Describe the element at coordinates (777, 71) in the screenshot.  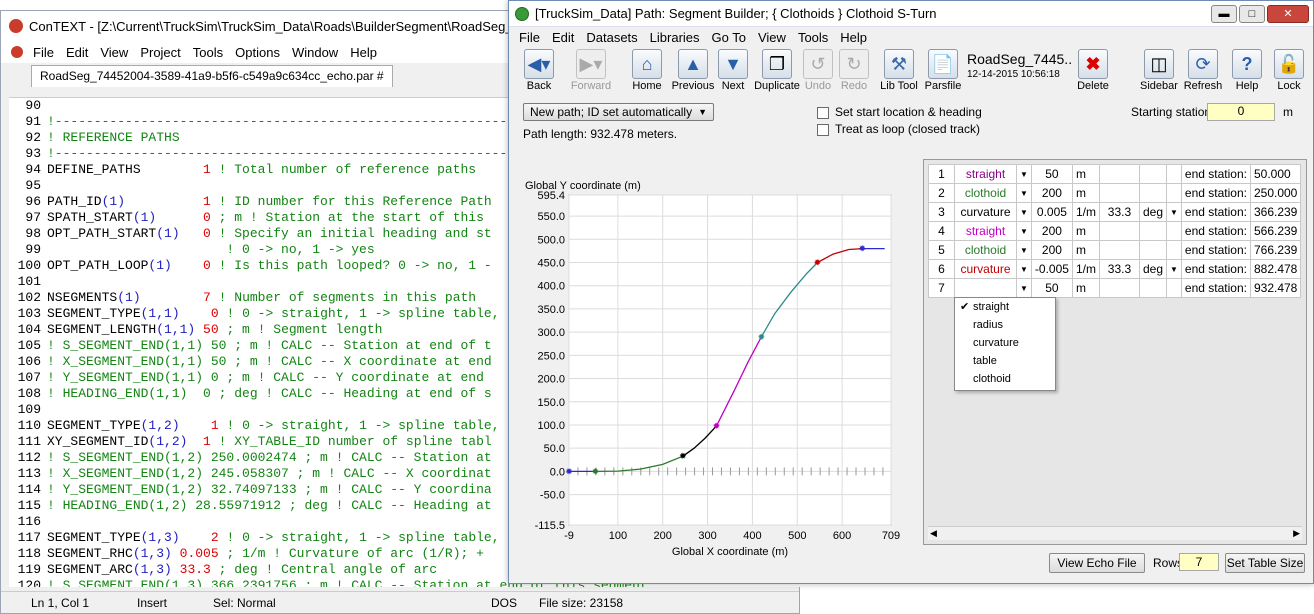
I see `duplicate-button: ❐ Duplicate` at that location.